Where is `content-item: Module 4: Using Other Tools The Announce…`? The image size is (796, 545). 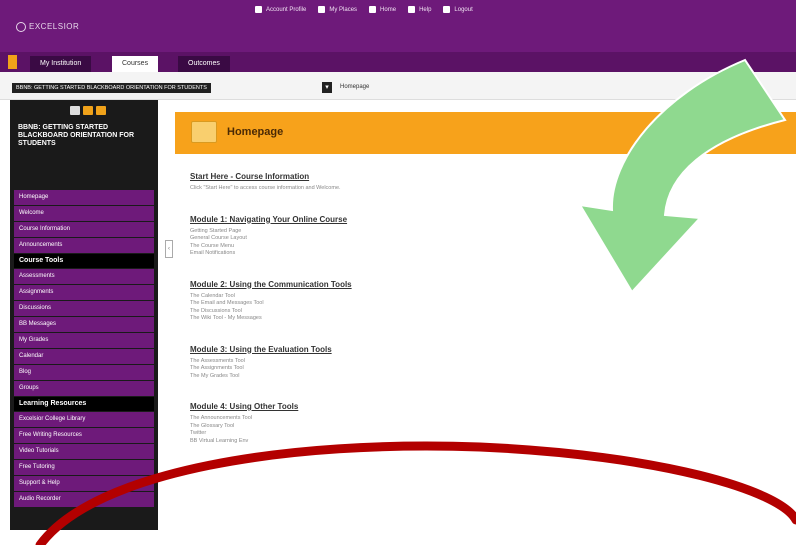 content-item: Module 4: Using Other Tools The Announce… is located at coordinates (370, 423).